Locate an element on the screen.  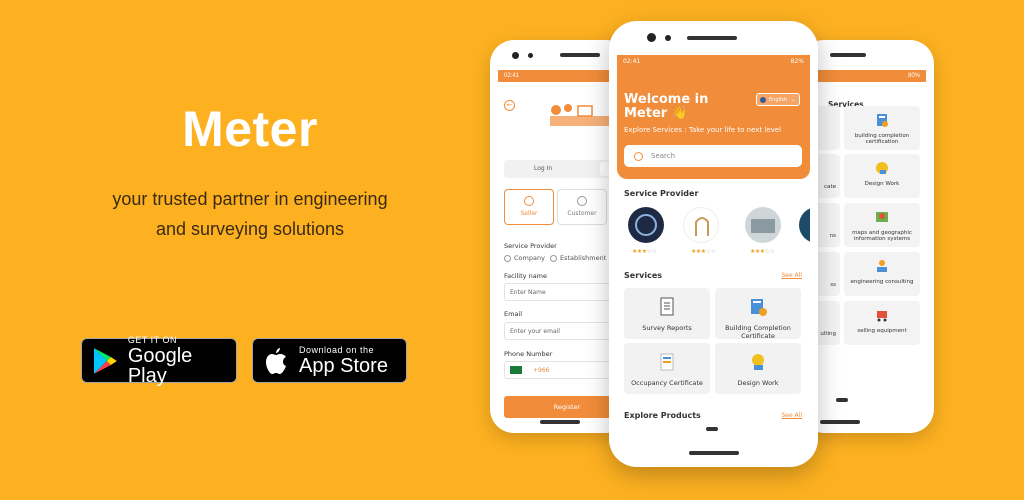
radio-company: Company is located at coordinates (524, 258).